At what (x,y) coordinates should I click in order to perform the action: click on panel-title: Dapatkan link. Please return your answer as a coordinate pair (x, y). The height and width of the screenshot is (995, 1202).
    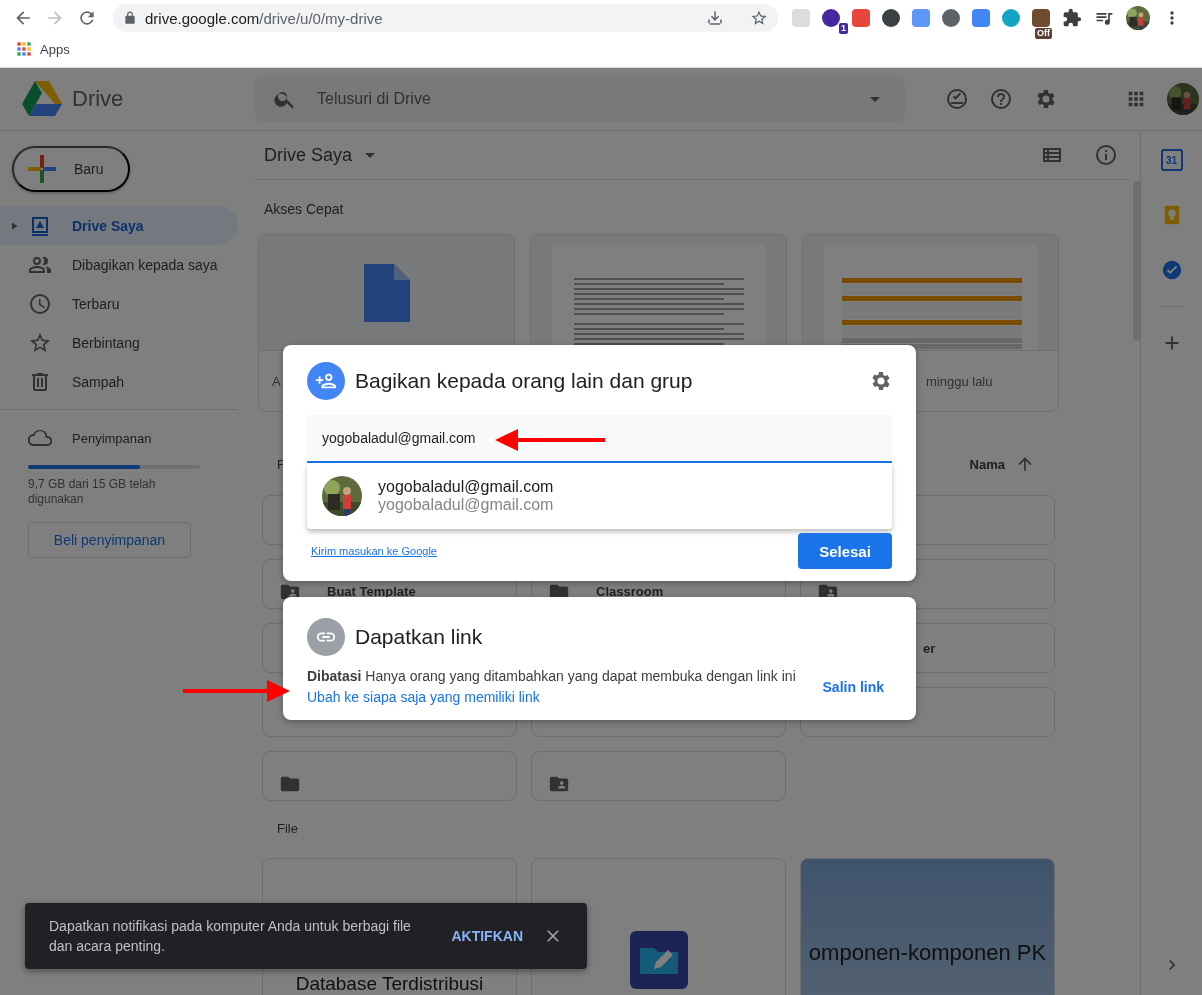
    Looking at the image, I should click on (419, 637).